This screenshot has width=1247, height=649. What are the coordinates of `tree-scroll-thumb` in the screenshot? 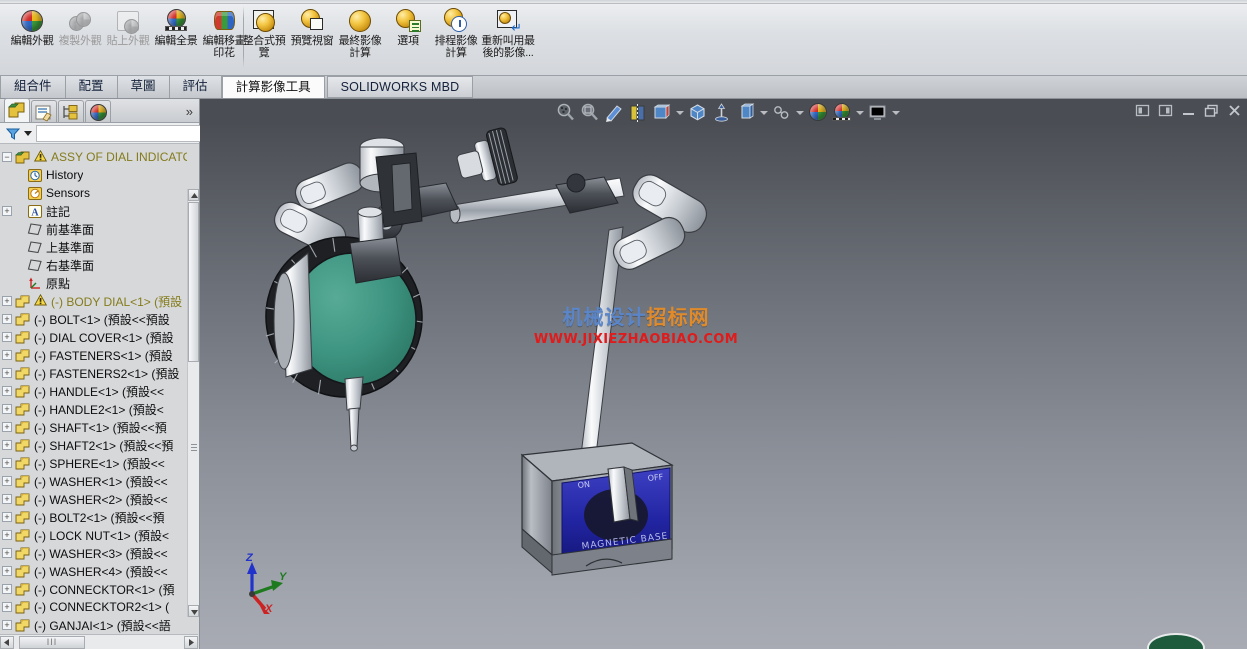 It's located at (193, 282).